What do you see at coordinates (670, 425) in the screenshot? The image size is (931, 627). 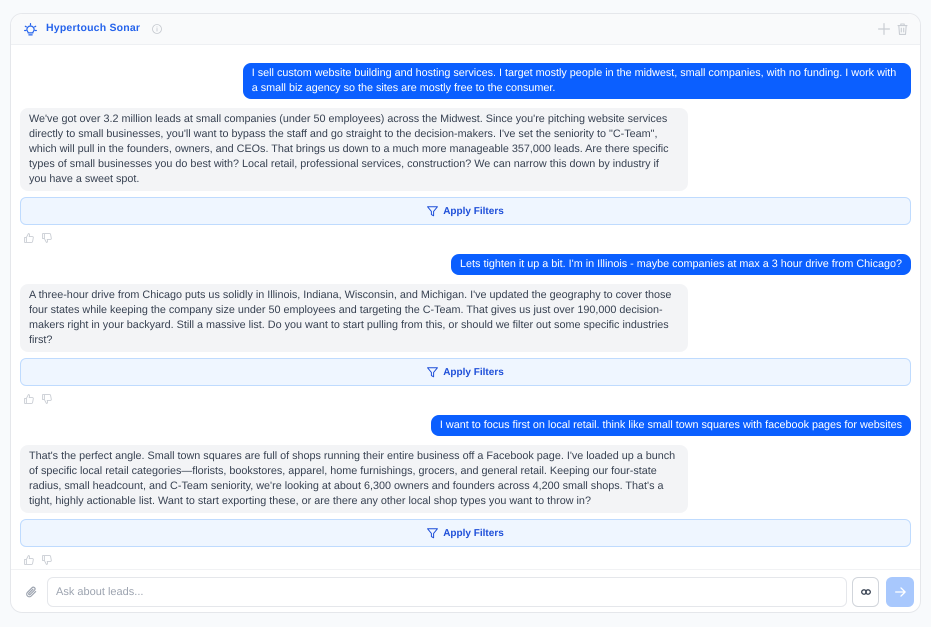 I see `user-message: I want to focus first on local retail. think like small town squares with facebook pages for websites` at bounding box center [670, 425].